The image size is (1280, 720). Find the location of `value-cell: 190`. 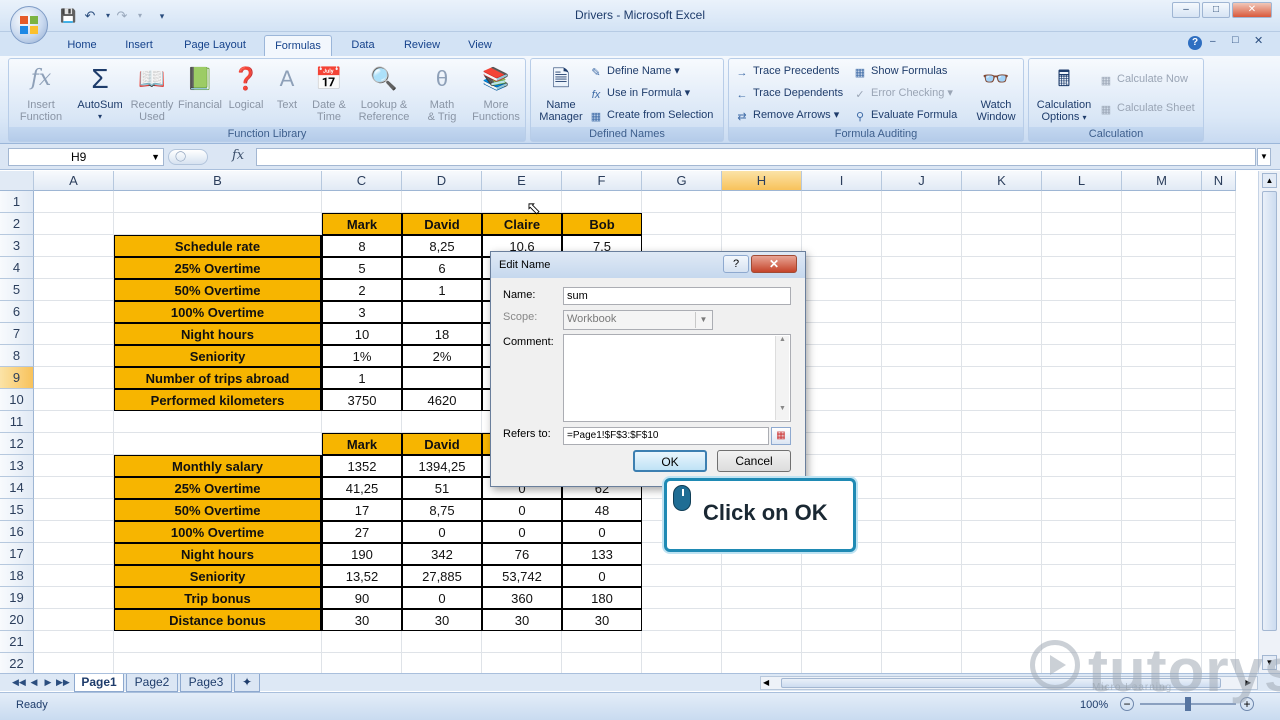

value-cell: 190 is located at coordinates (362, 554).